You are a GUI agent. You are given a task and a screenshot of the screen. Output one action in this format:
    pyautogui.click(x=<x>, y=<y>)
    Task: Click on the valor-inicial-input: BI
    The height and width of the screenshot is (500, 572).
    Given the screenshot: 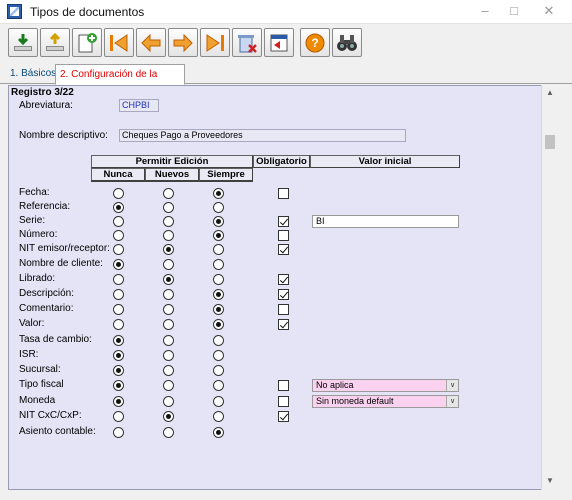 What is the action you would take?
    pyautogui.click(x=385, y=221)
    